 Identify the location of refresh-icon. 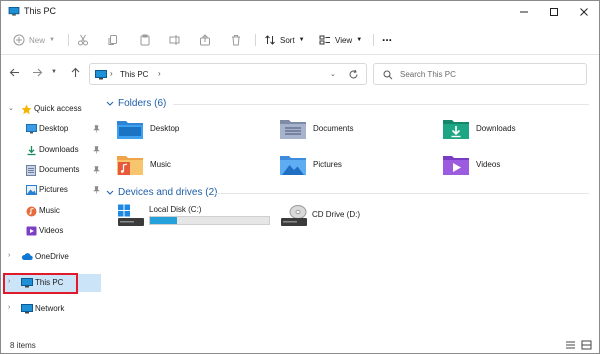
(353, 74).